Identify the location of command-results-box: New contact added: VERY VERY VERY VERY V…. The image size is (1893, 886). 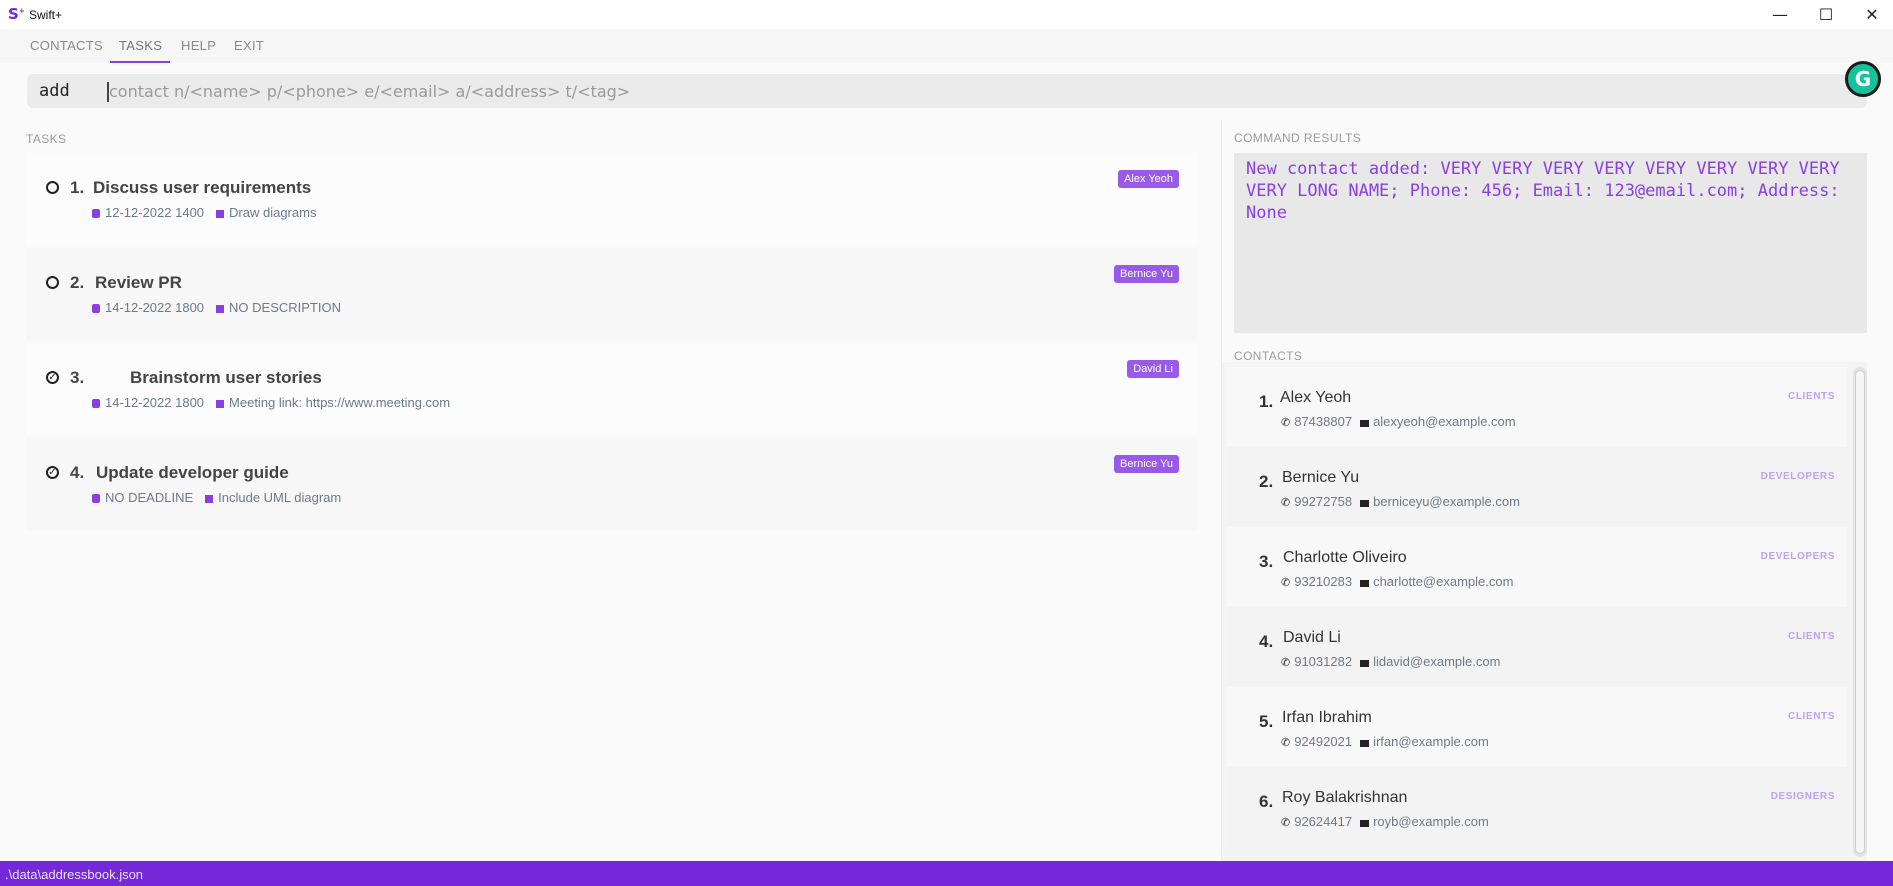
(1550, 243).